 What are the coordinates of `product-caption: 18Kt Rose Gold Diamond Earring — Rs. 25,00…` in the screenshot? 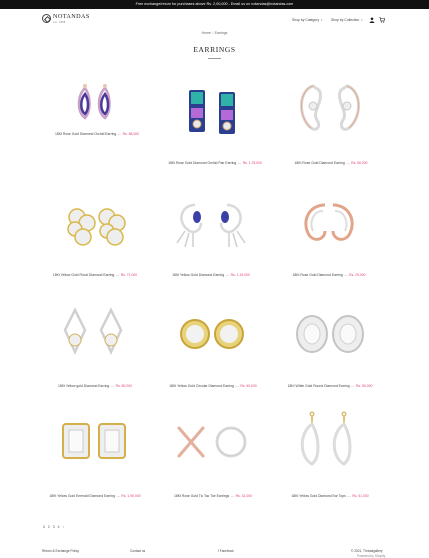 It's located at (329, 275).